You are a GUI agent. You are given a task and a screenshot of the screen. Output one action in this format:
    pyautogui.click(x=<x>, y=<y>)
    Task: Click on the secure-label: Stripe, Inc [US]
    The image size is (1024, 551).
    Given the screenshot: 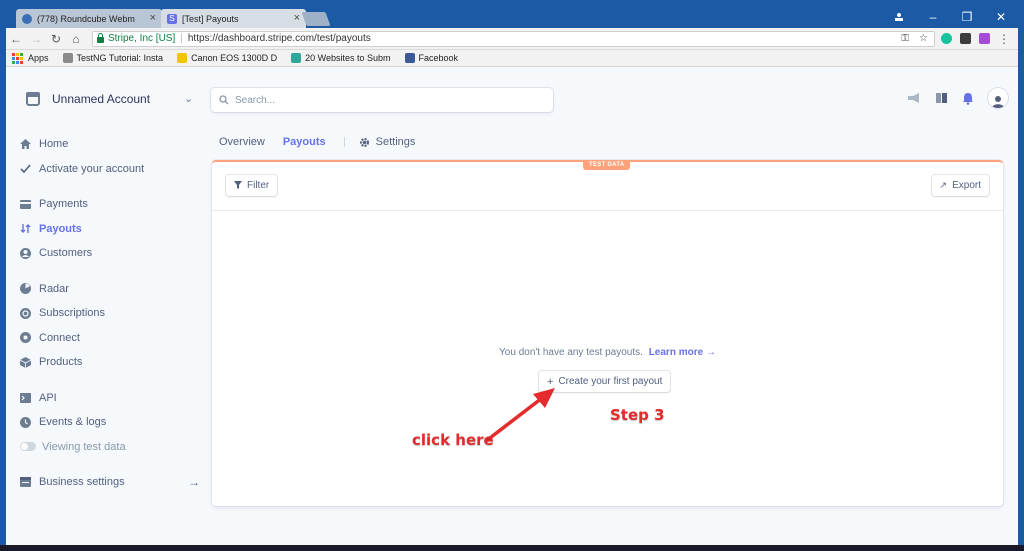 What is the action you would take?
    pyautogui.click(x=142, y=38)
    